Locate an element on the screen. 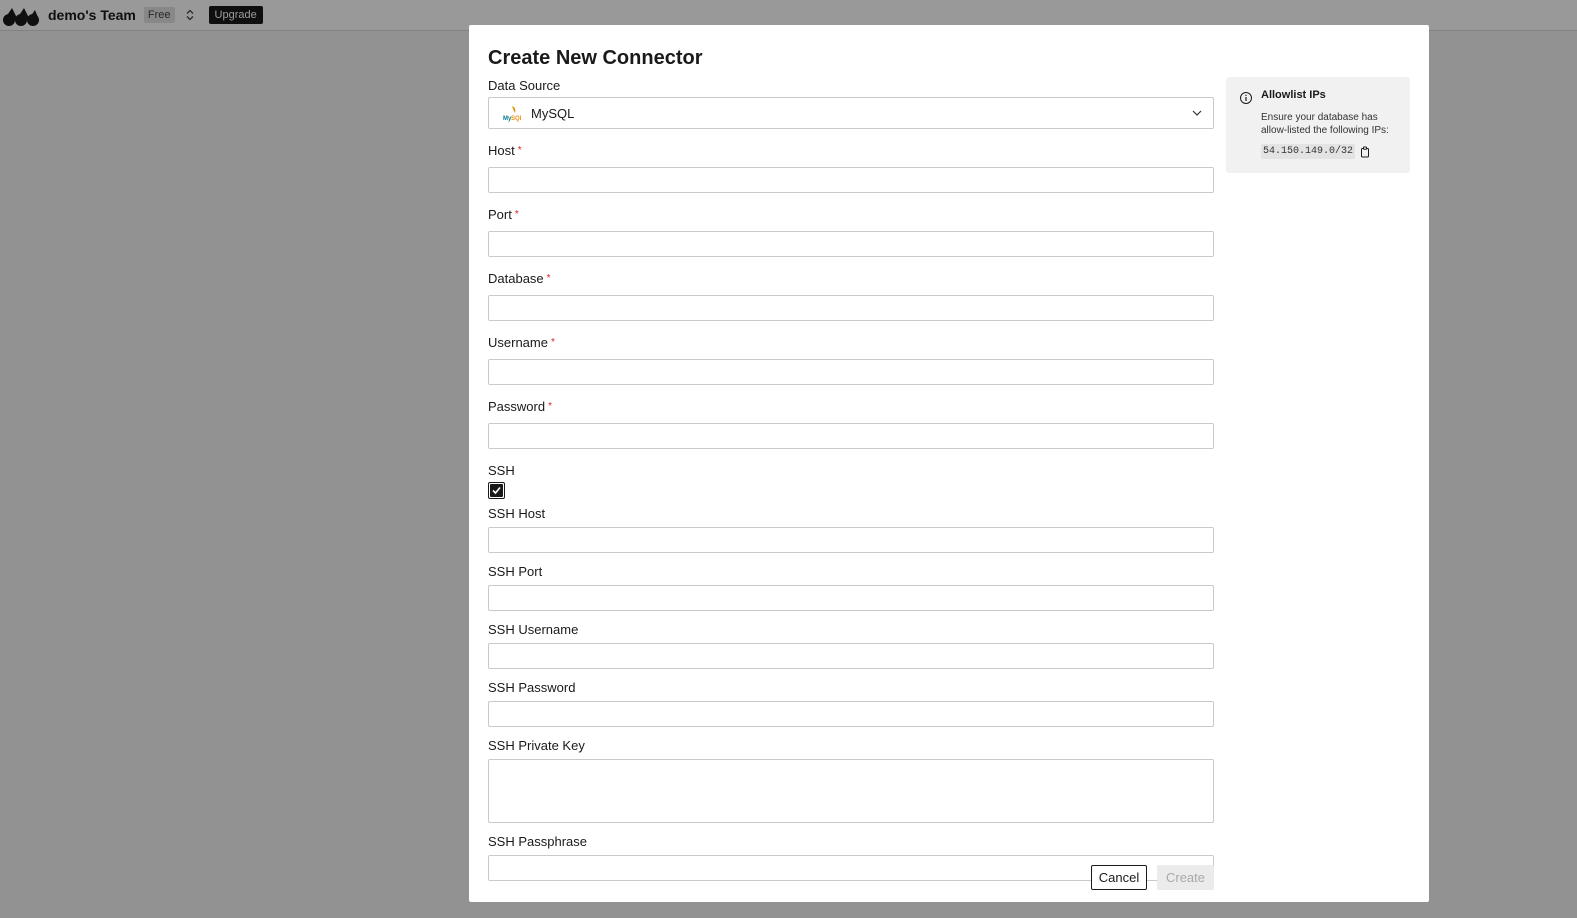 Image resolution: width=1577 pixels, height=918 pixels. ssh-private-key-textarea is located at coordinates (851, 791).